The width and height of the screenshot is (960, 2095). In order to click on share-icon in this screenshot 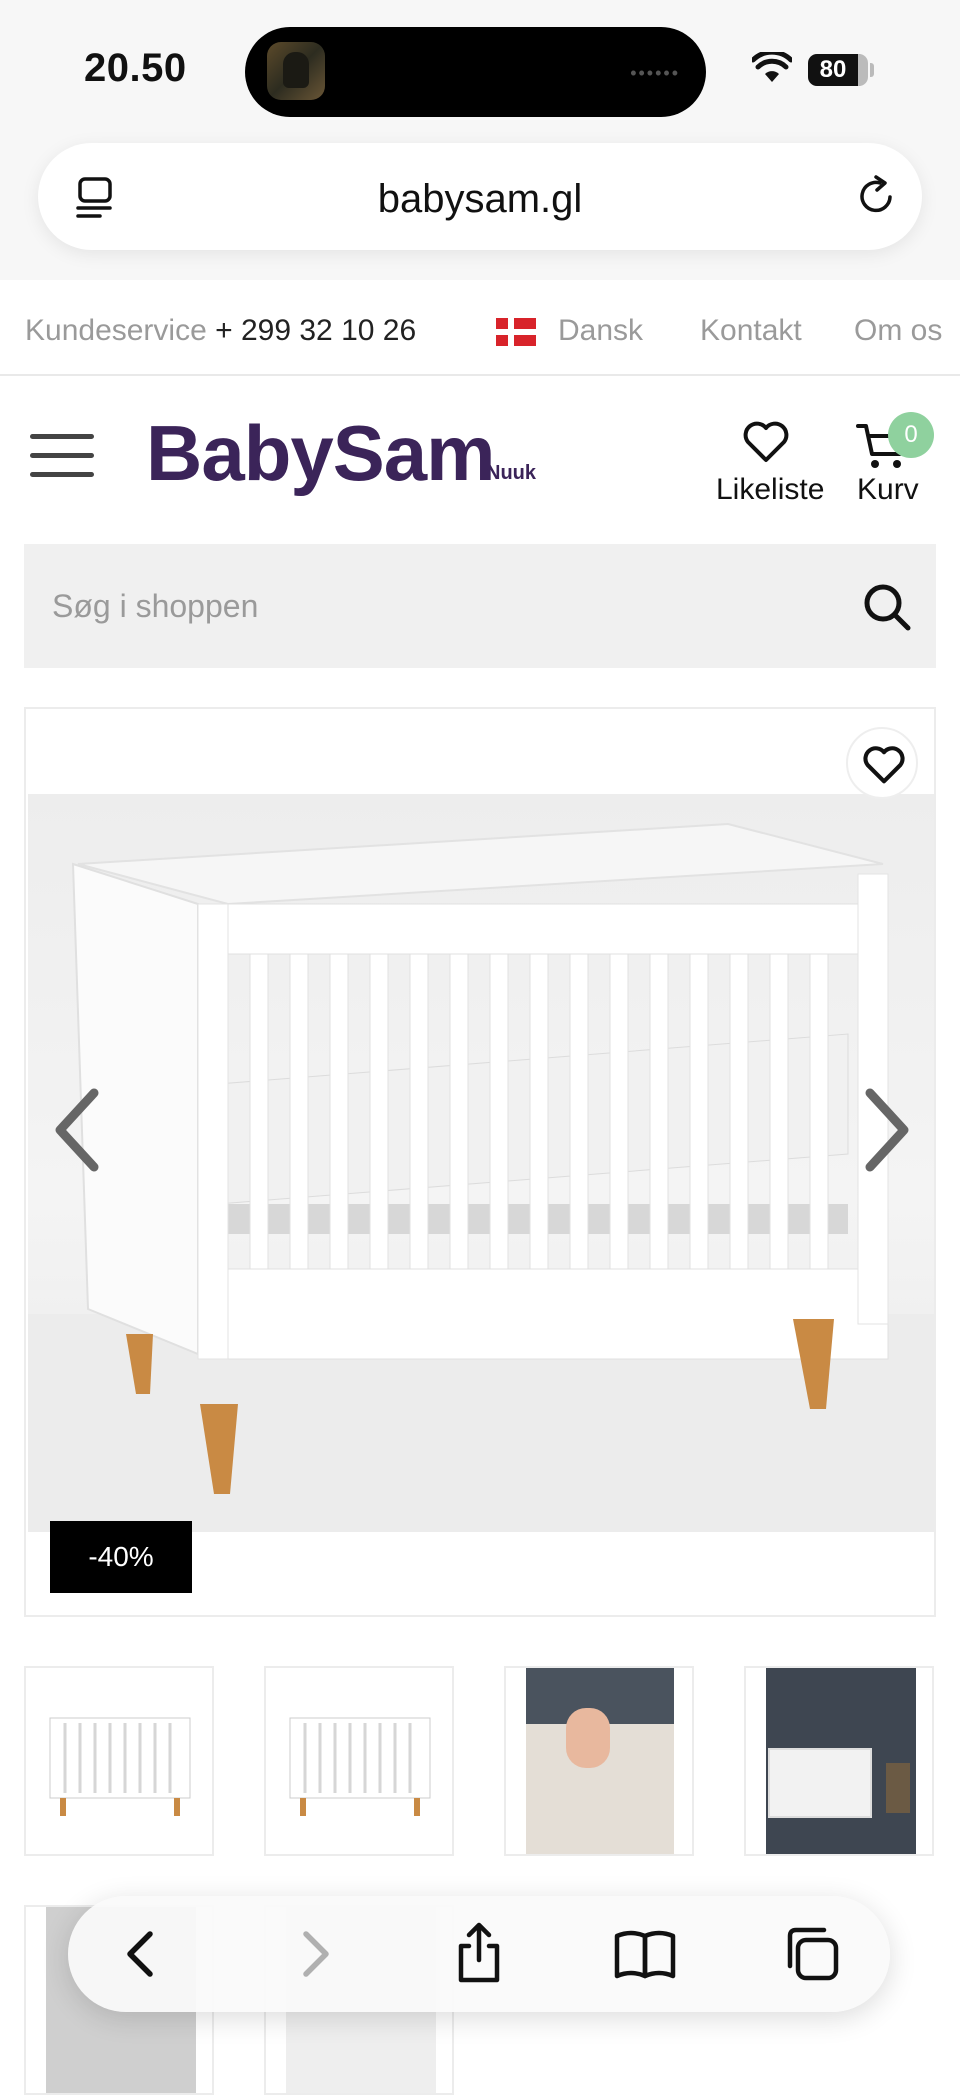, I will do `click(479, 1954)`.